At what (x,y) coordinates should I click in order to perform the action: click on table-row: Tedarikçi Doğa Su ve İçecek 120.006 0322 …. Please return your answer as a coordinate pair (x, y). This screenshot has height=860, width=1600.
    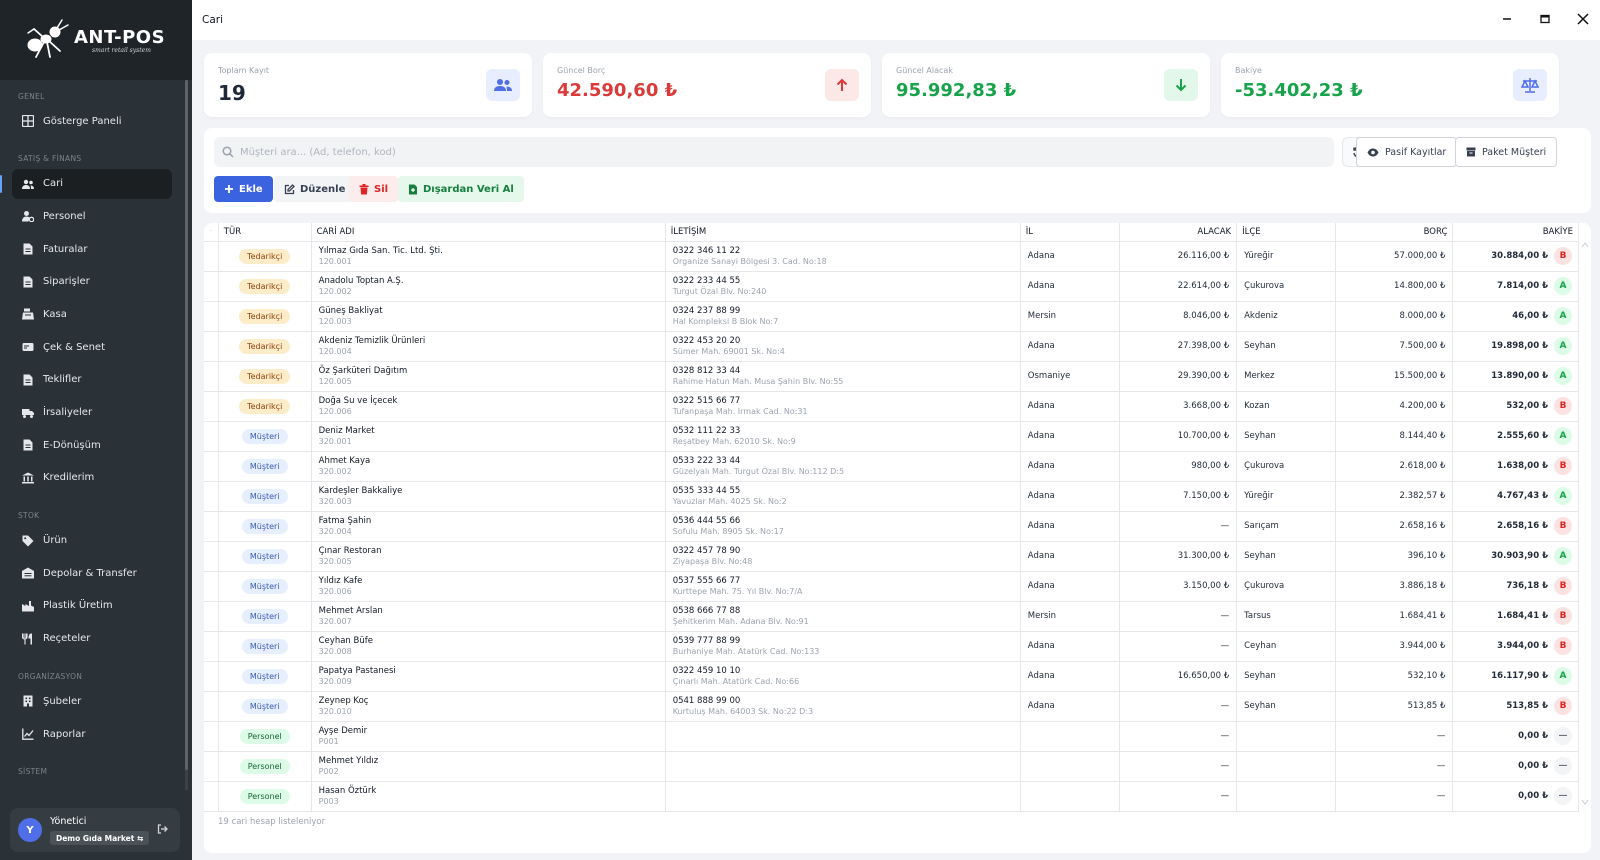
    Looking at the image, I should click on (891, 406).